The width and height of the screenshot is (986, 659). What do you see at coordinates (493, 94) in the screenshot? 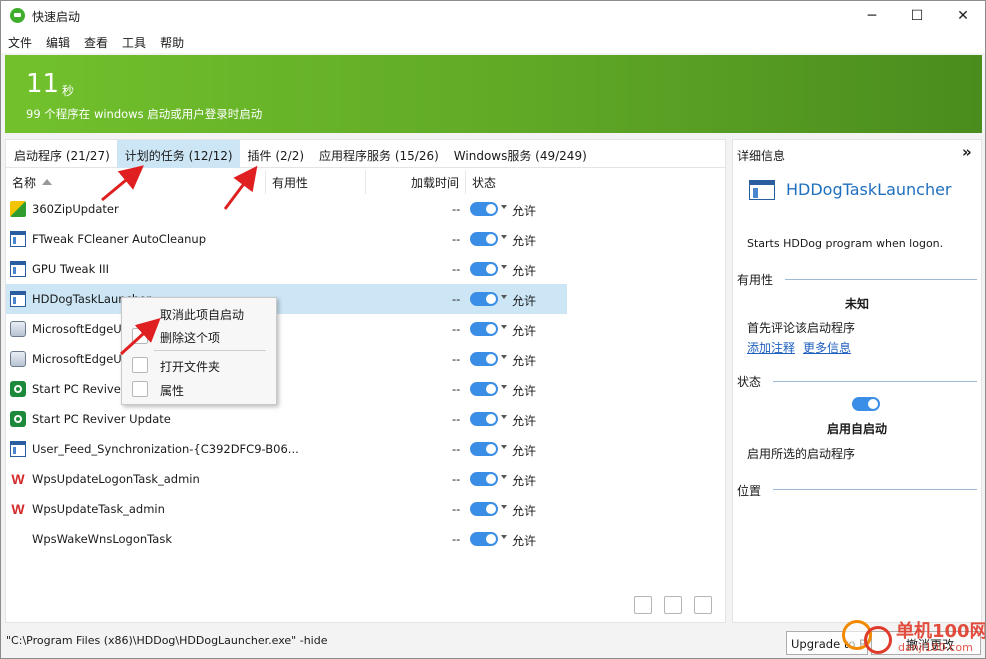
I see `startup-time-banner: 11 秒 99 个程序在 windows 启动或用户登录时启动` at bounding box center [493, 94].